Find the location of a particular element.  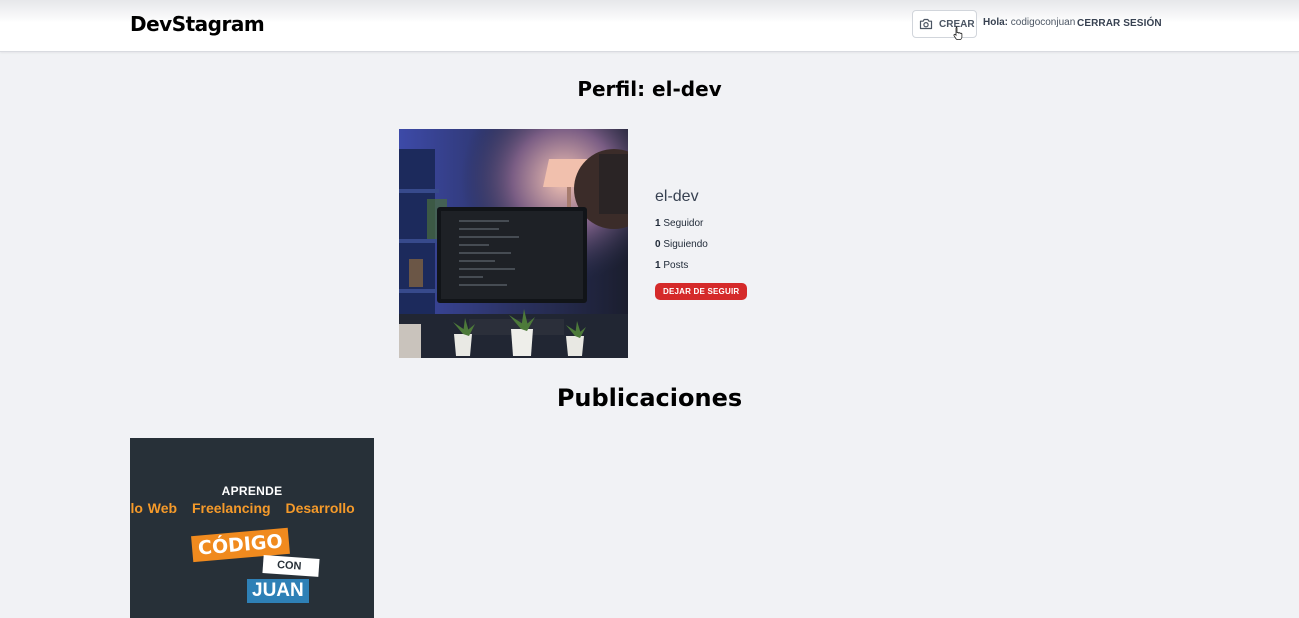

unfollow-button: DEJAR DE SEGUIR is located at coordinates (701, 291).